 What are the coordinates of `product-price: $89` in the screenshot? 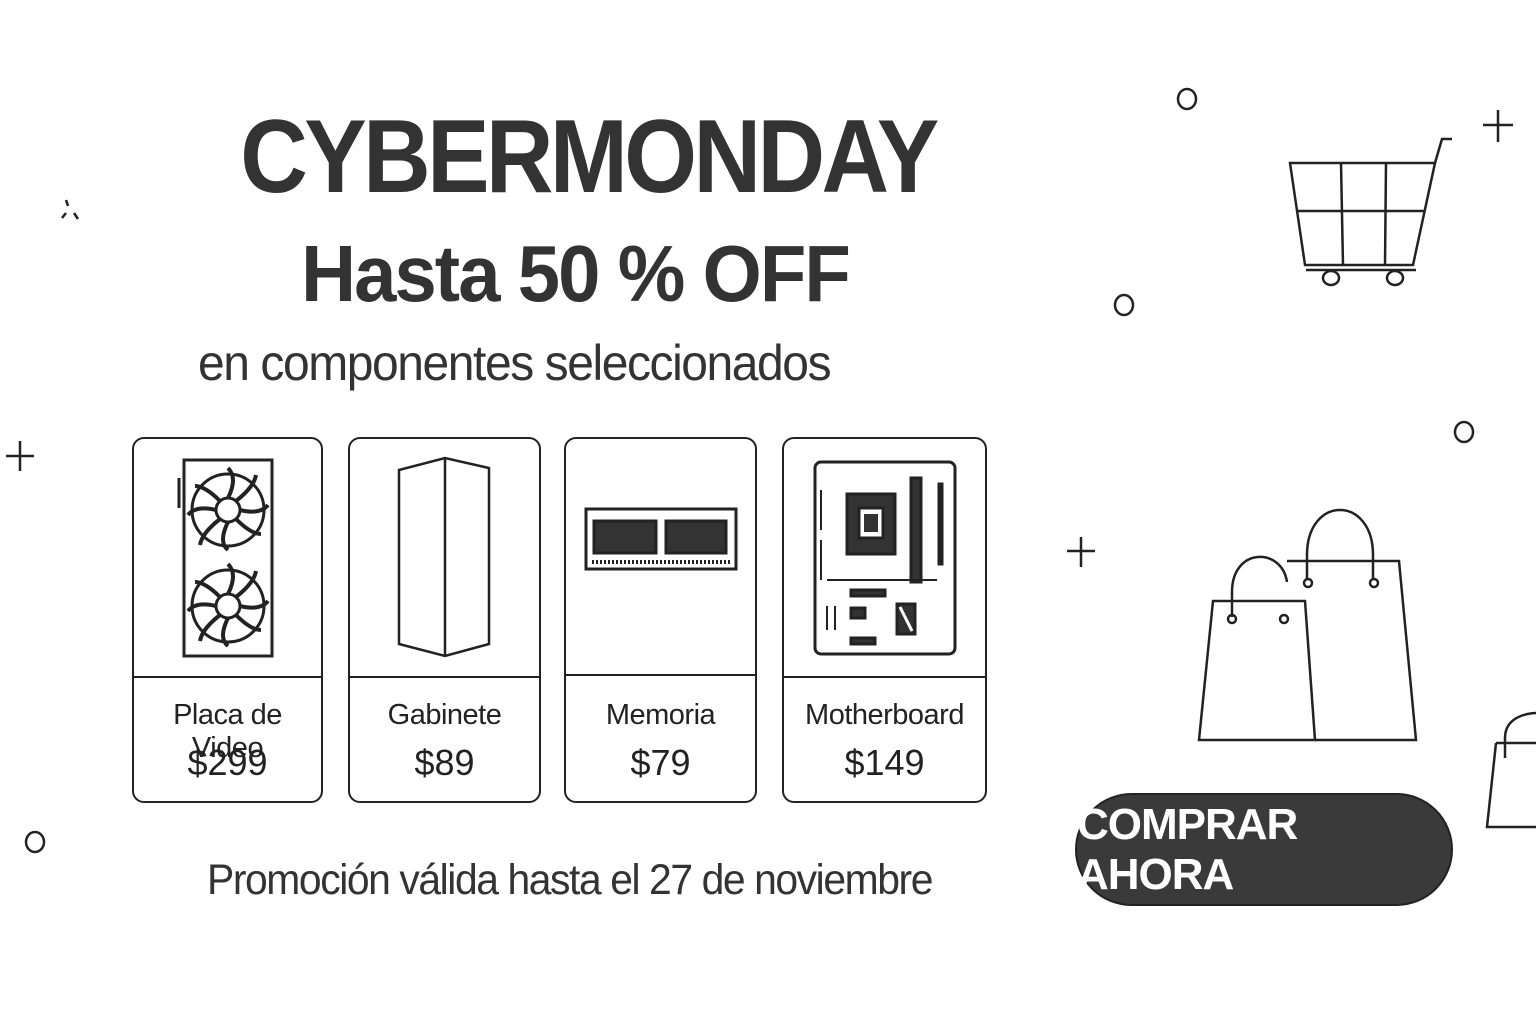 It's located at (444, 762).